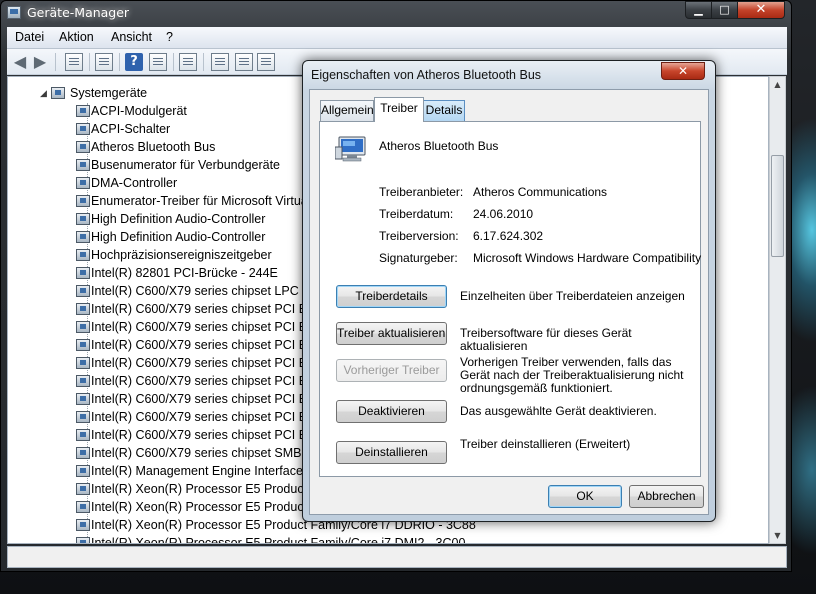 The image size is (816, 594). I want to click on cancel-button: Abbrechen, so click(666, 496).